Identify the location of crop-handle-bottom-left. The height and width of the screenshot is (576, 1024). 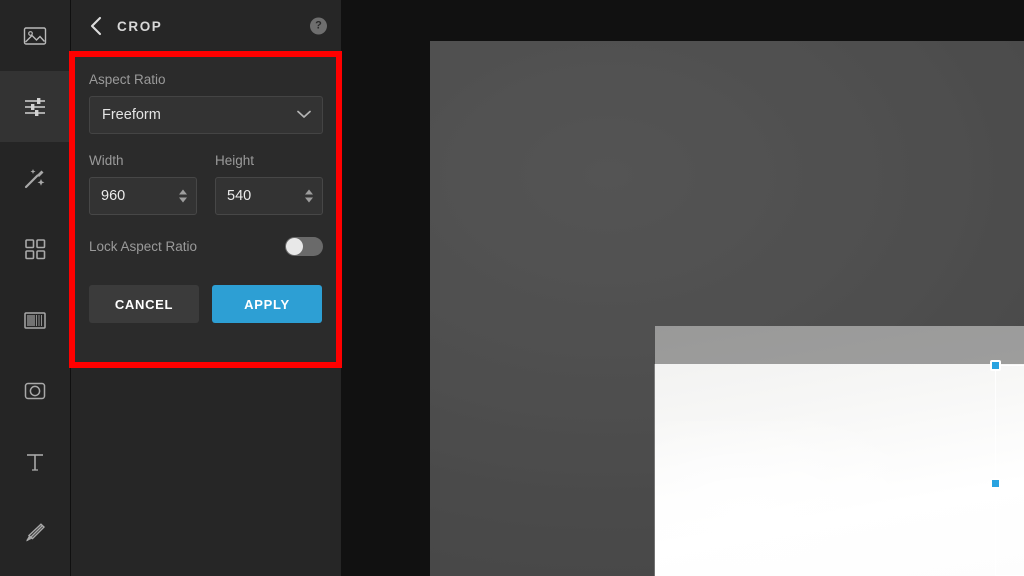
(995, 483).